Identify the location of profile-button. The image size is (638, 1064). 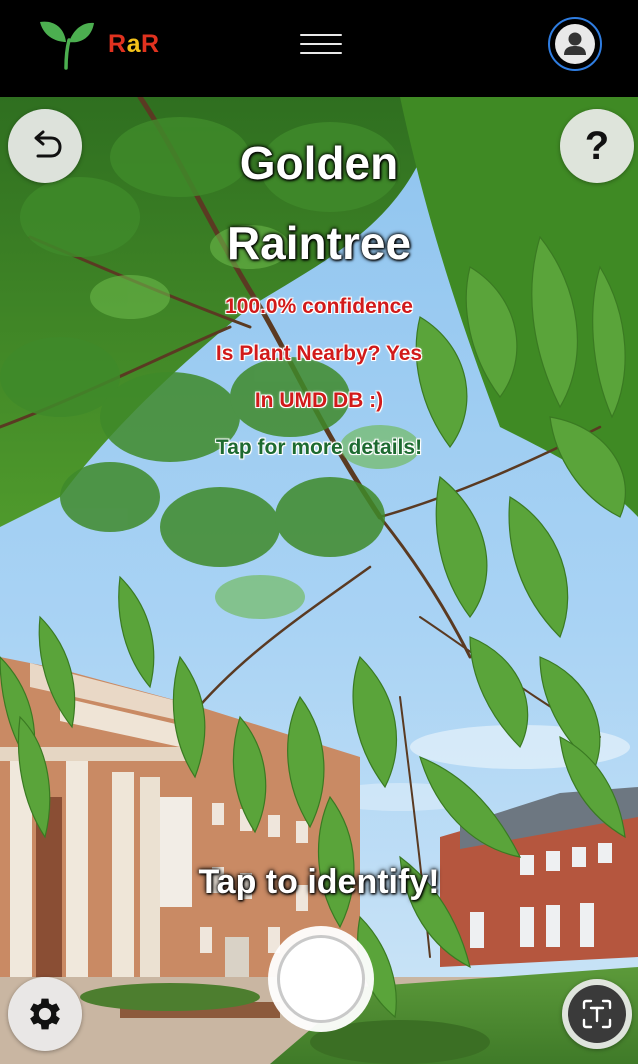
(575, 44).